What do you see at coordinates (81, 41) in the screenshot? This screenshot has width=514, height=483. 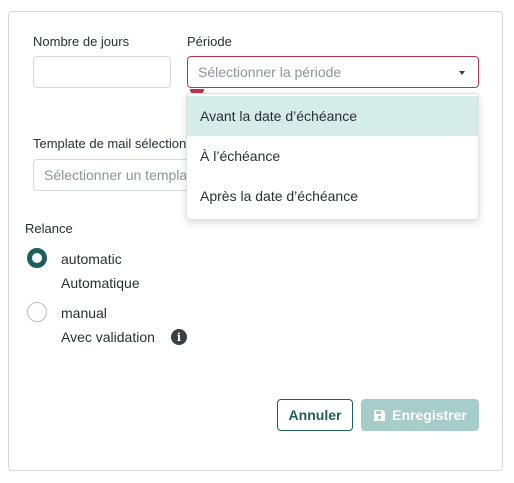 I see `days-label: Nombre de jours` at bounding box center [81, 41].